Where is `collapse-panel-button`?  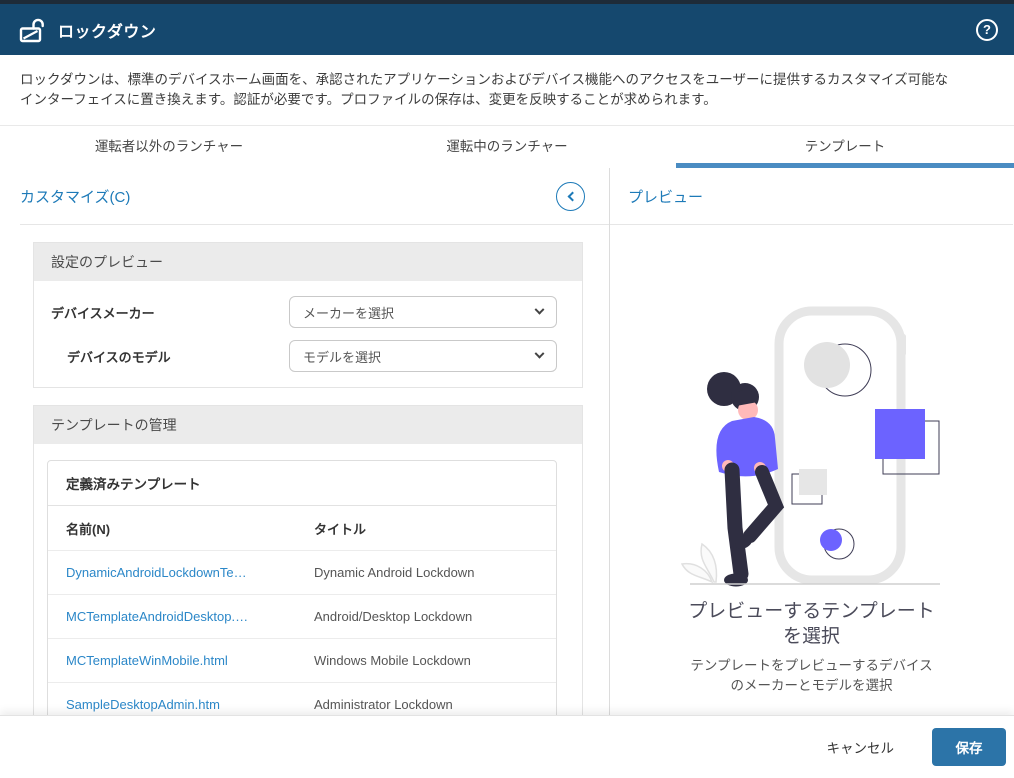
collapse-panel-button is located at coordinates (570, 196).